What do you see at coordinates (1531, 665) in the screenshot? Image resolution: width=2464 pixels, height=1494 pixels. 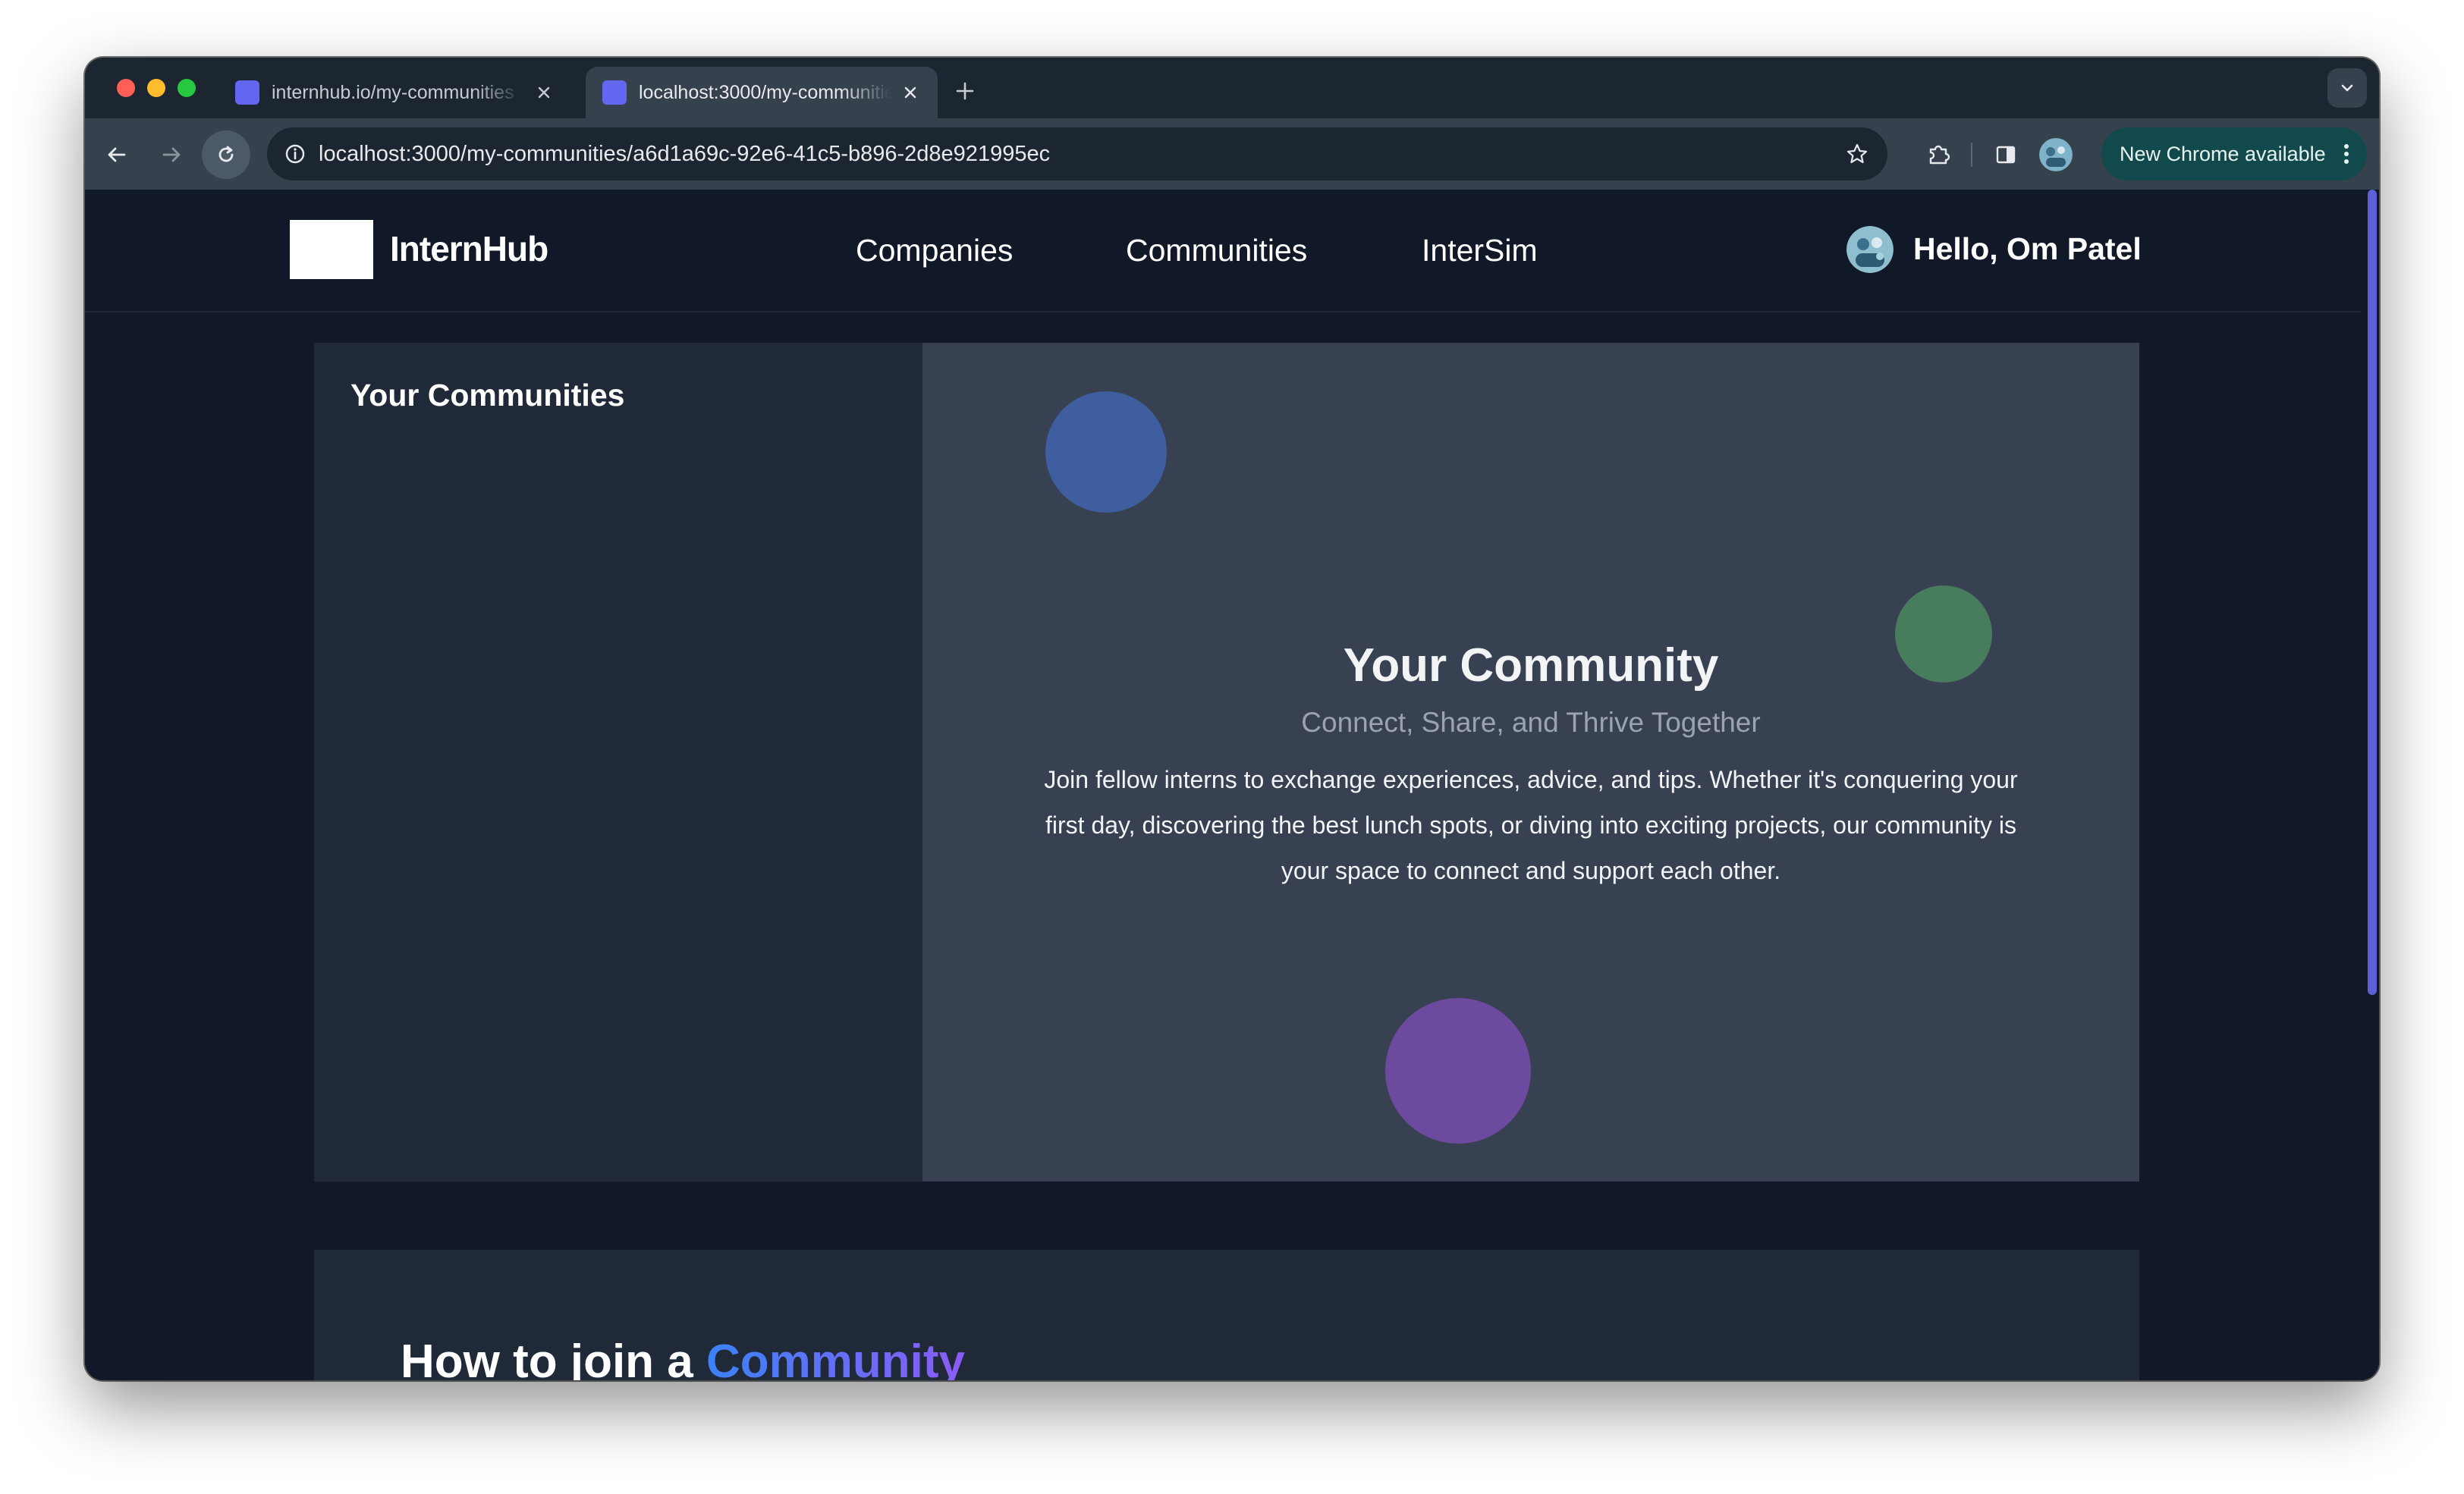 I see `hero-title: Your Community` at bounding box center [1531, 665].